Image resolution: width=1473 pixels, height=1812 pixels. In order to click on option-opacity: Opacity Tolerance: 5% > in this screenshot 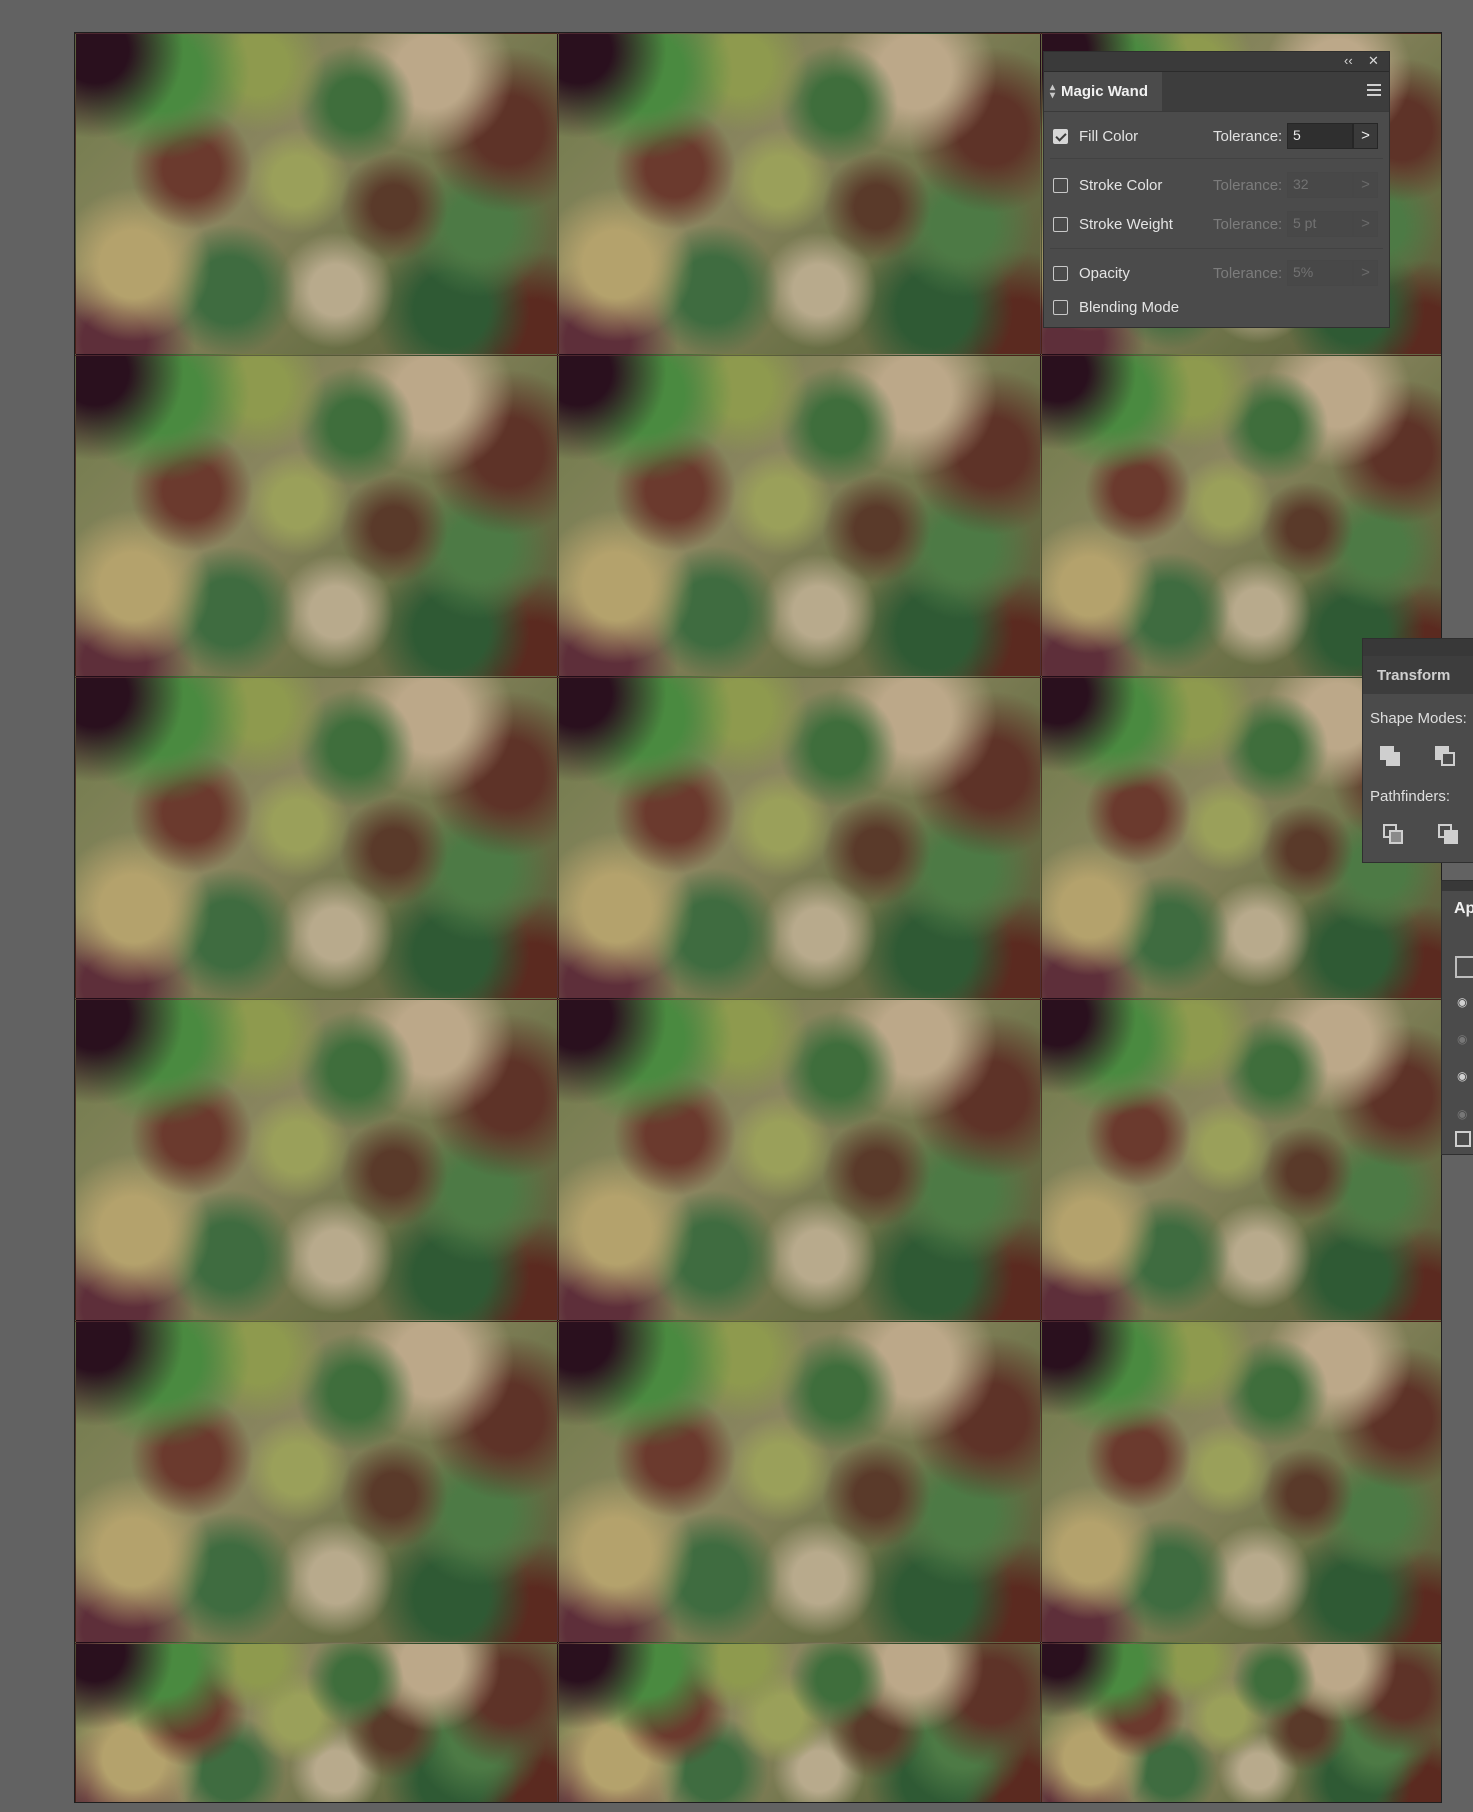, I will do `click(1216, 273)`.